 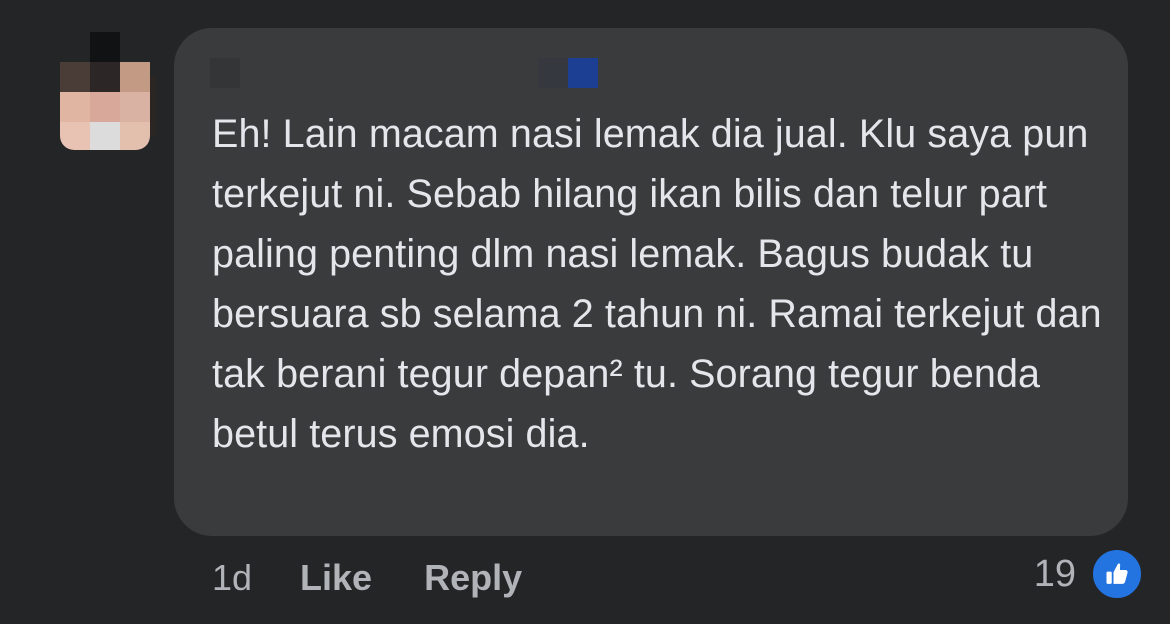 I want to click on reaction-count: 19, so click(x=1054, y=573).